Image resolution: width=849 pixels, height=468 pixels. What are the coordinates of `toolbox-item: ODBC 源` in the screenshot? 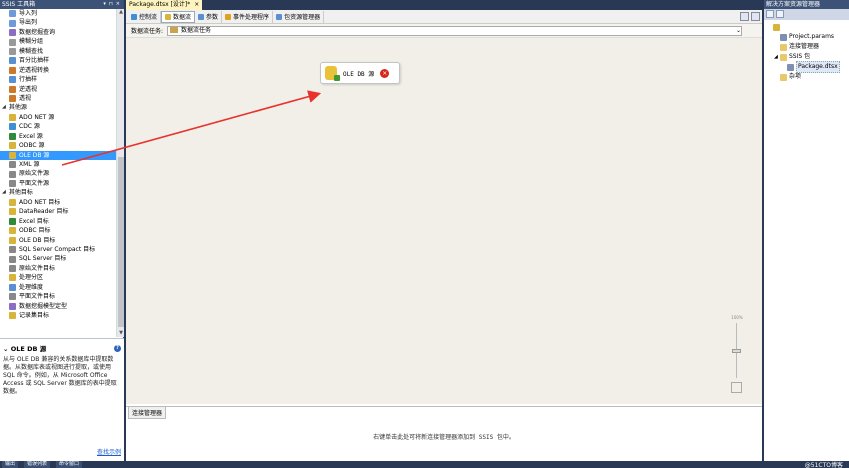 It's located at (58, 145).